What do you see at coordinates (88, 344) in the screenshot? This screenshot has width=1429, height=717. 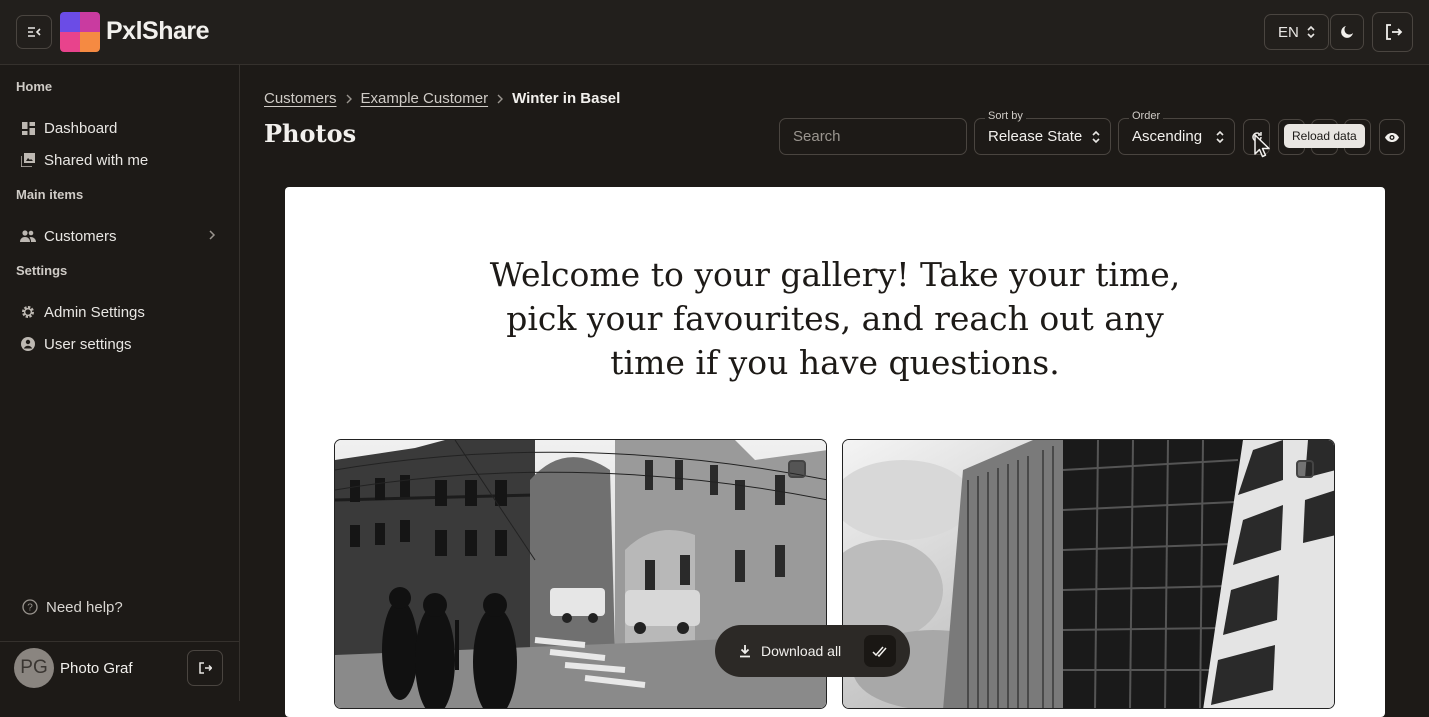 I see `sidebar-item-label: User settings` at bounding box center [88, 344].